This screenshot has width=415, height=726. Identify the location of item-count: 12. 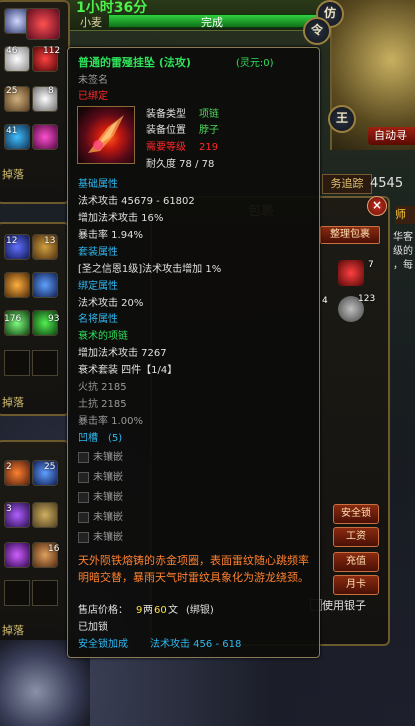
(12, 241).